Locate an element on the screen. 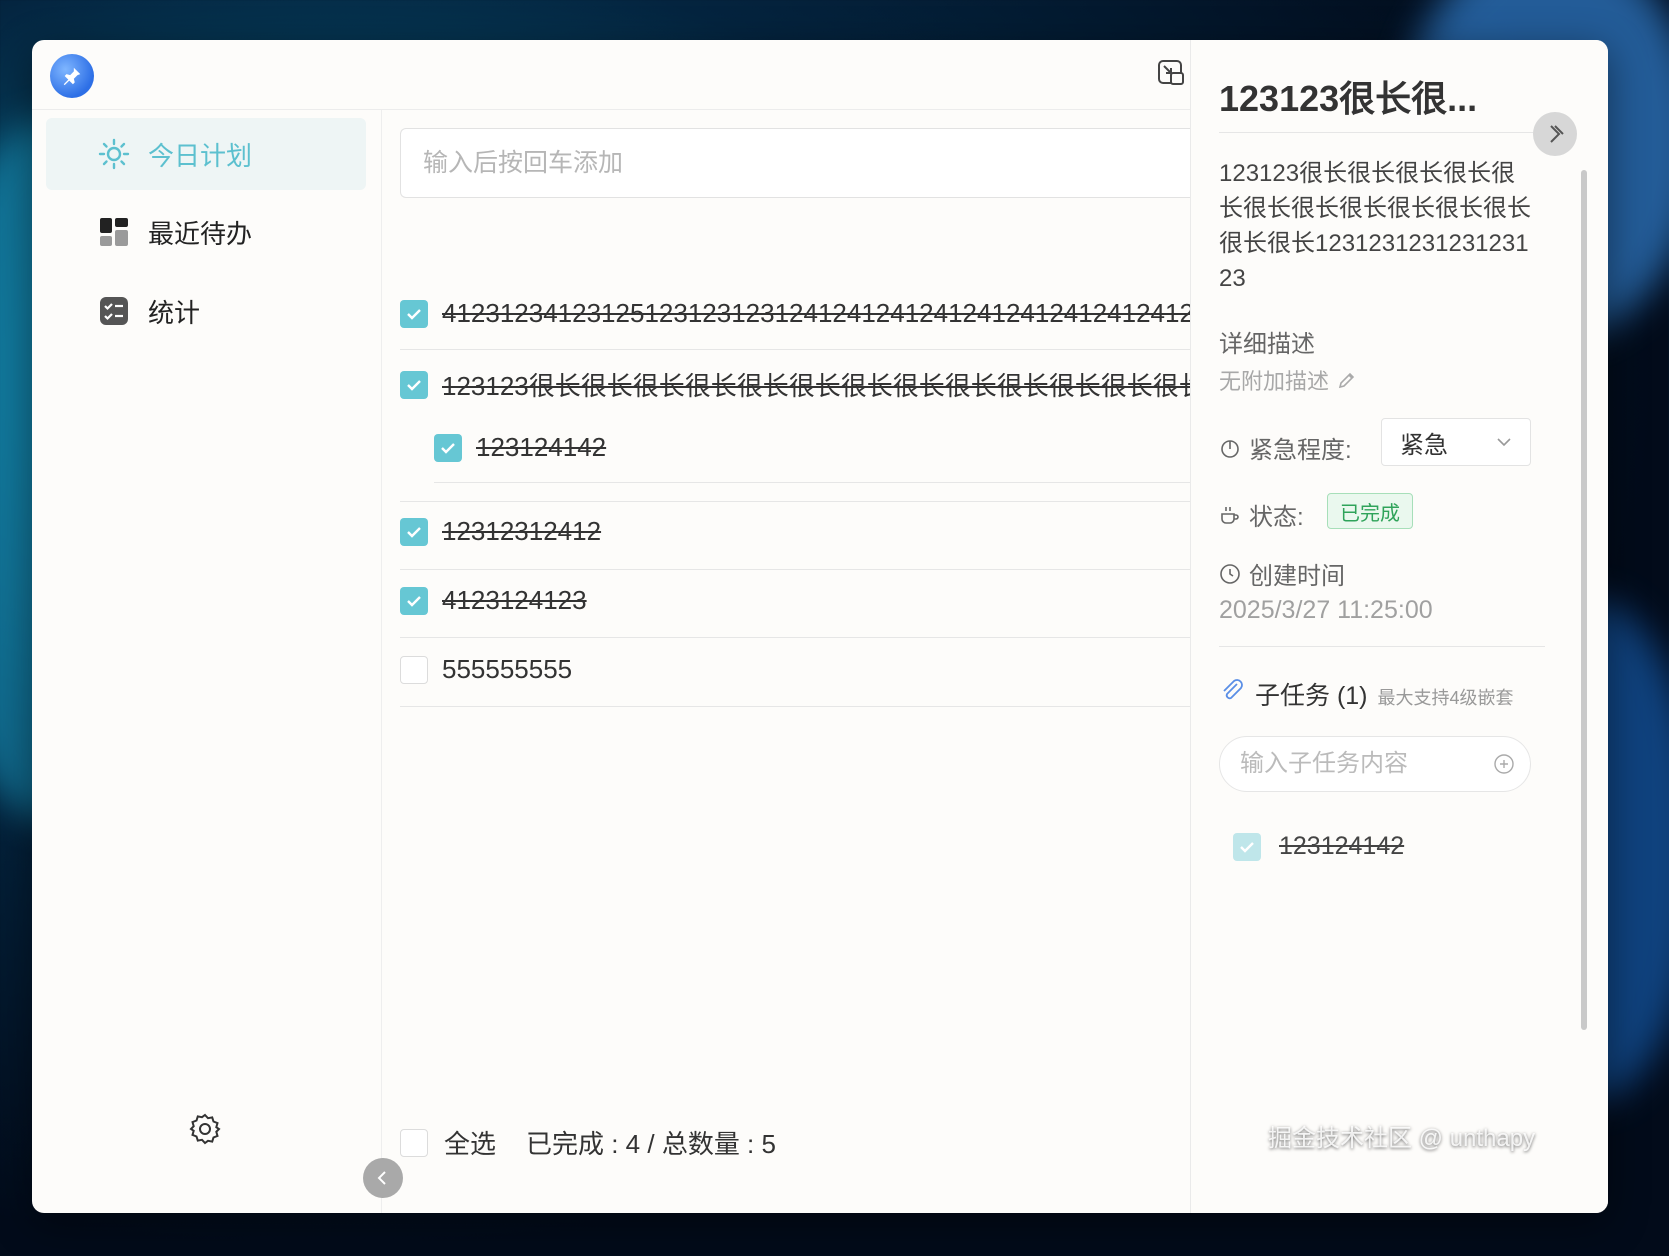  pin-icon is located at coordinates (72, 76).